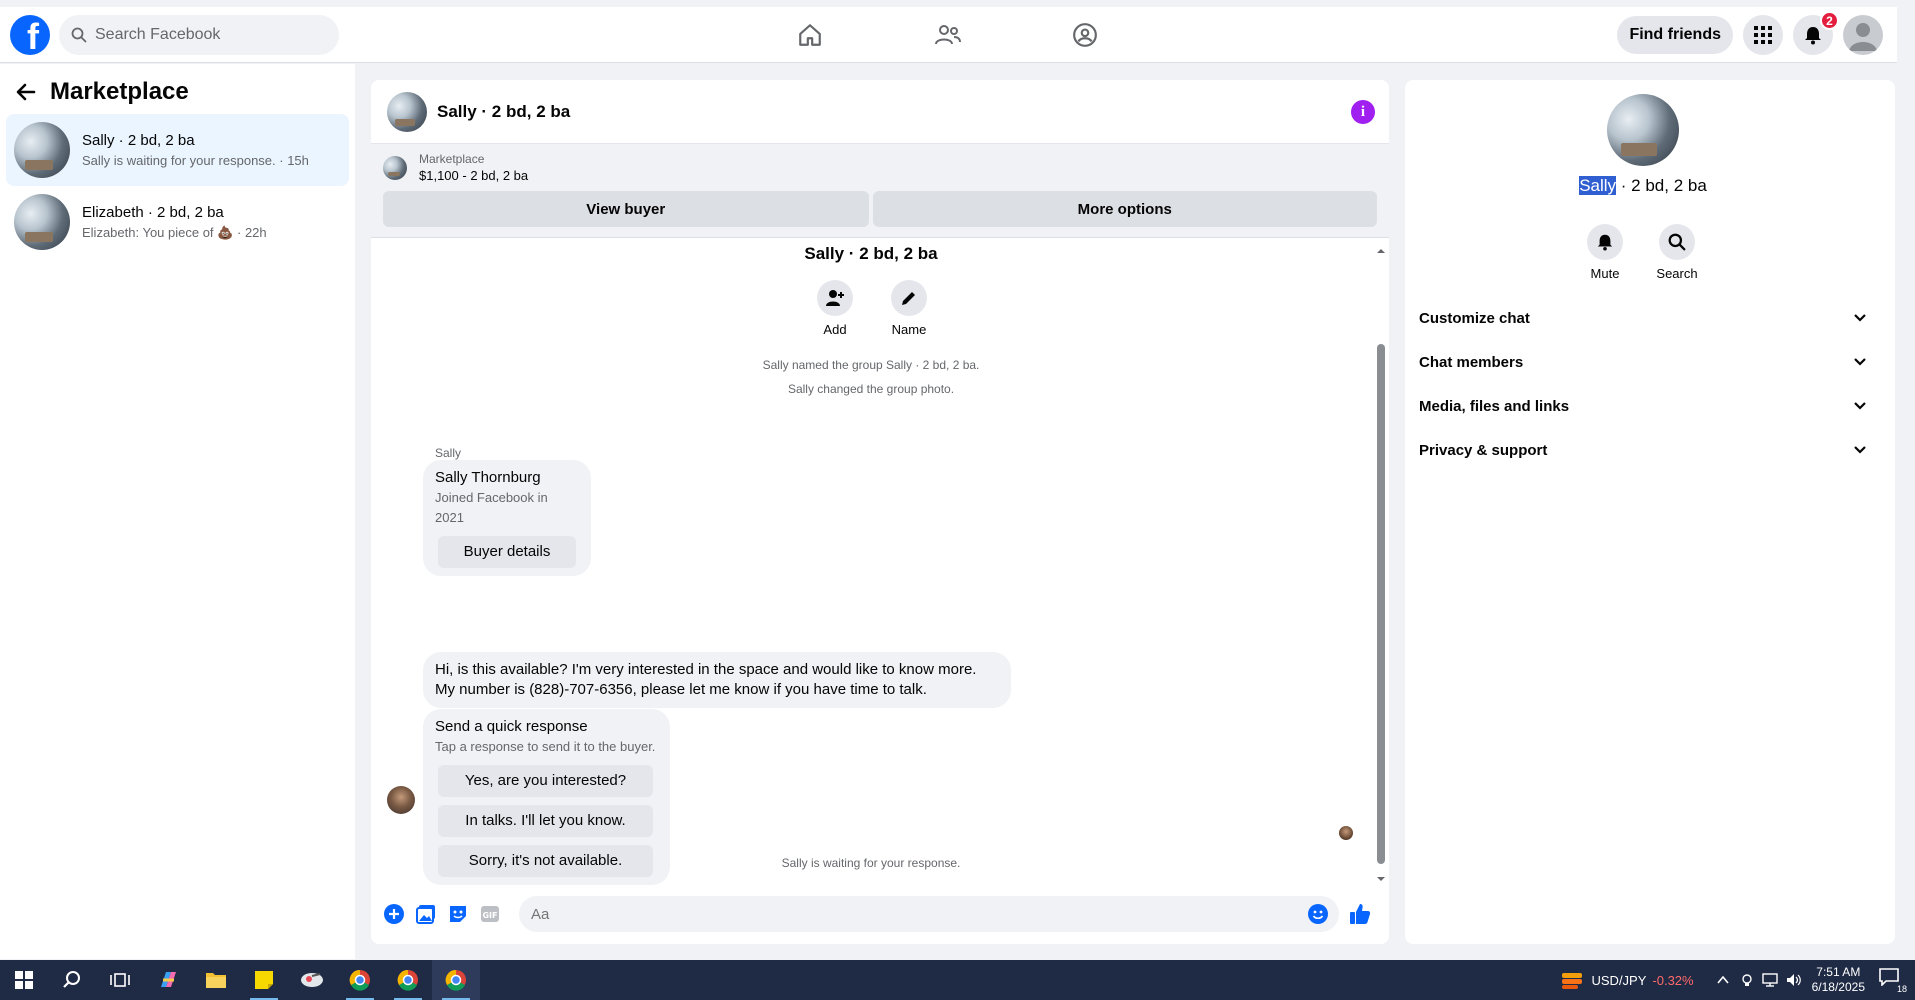 This screenshot has height=1000, width=1915. Describe the element at coordinates (30, 35) in the screenshot. I see `facebook-logo: f` at that location.